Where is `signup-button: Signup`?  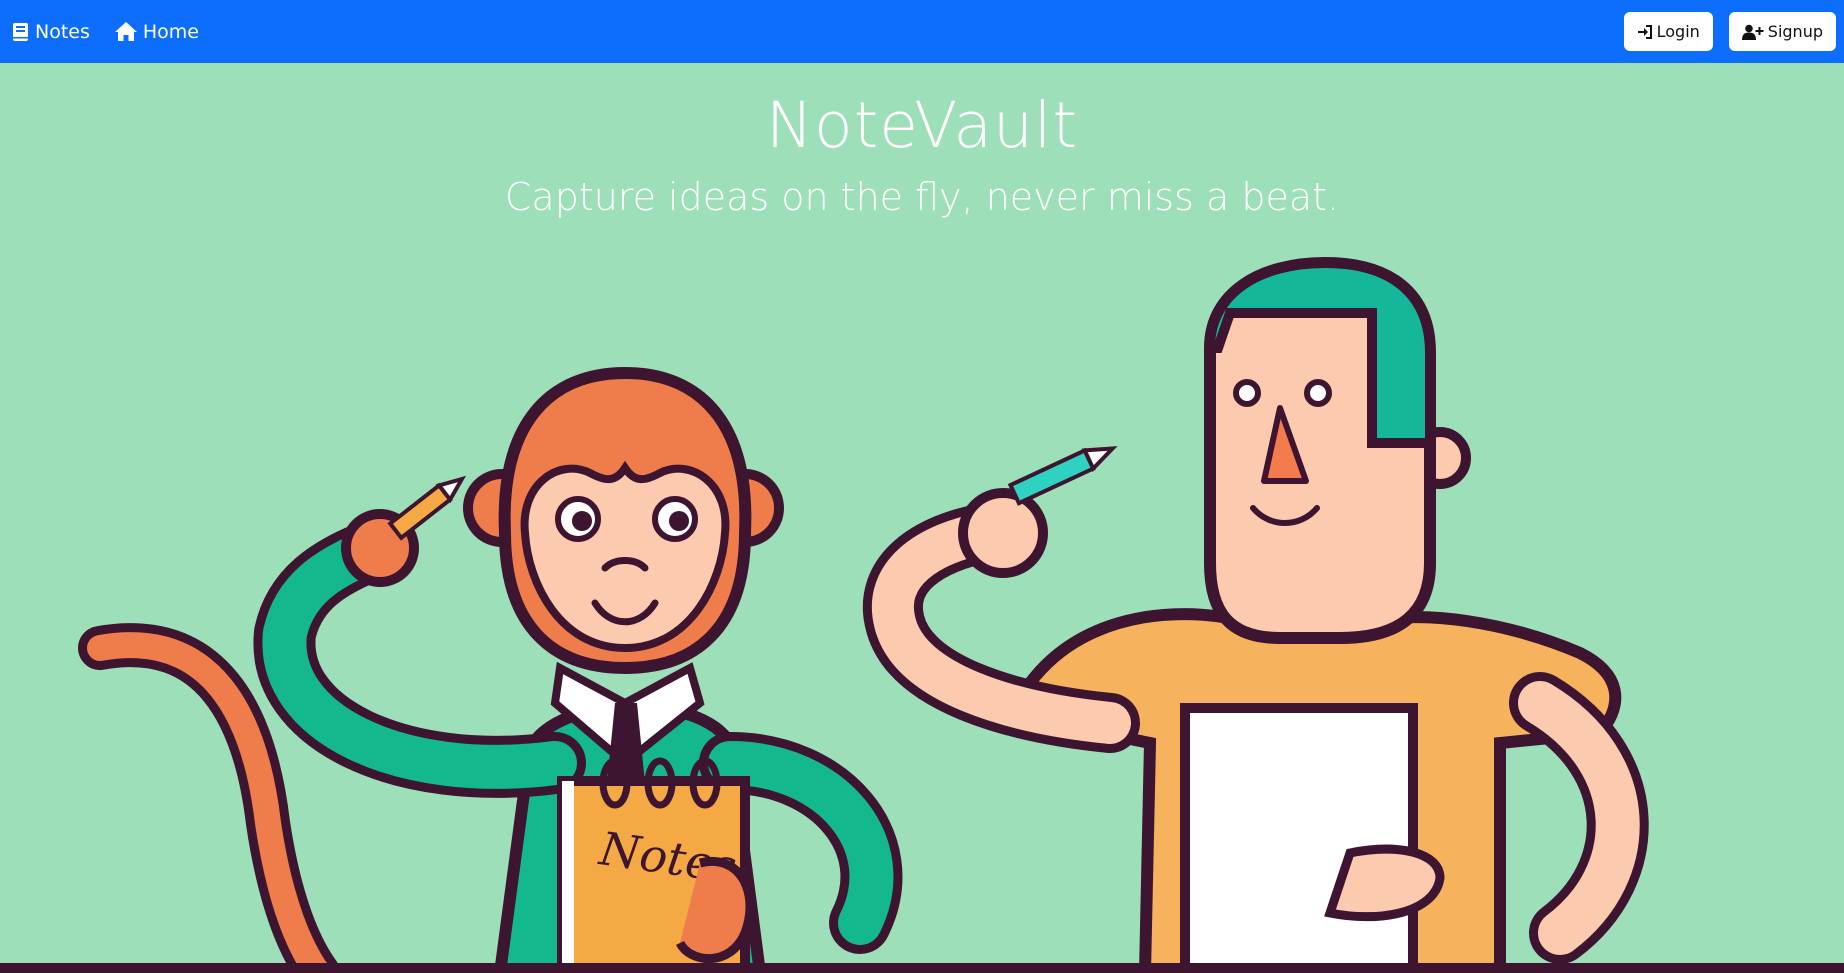 signup-button: Signup is located at coordinates (1782, 31).